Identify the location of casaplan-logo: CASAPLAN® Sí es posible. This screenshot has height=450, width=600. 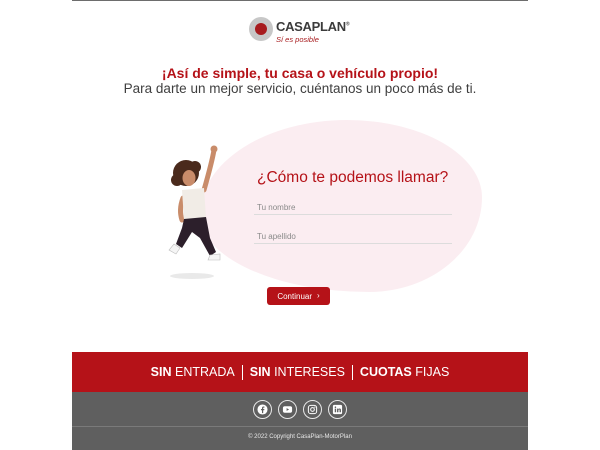
(299, 30).